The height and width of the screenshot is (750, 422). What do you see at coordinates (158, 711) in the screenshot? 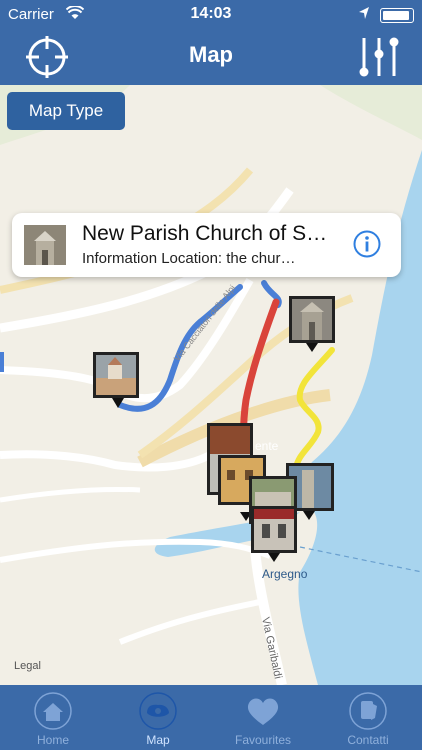
I see `map-icon` at bounding box center [158, 711].